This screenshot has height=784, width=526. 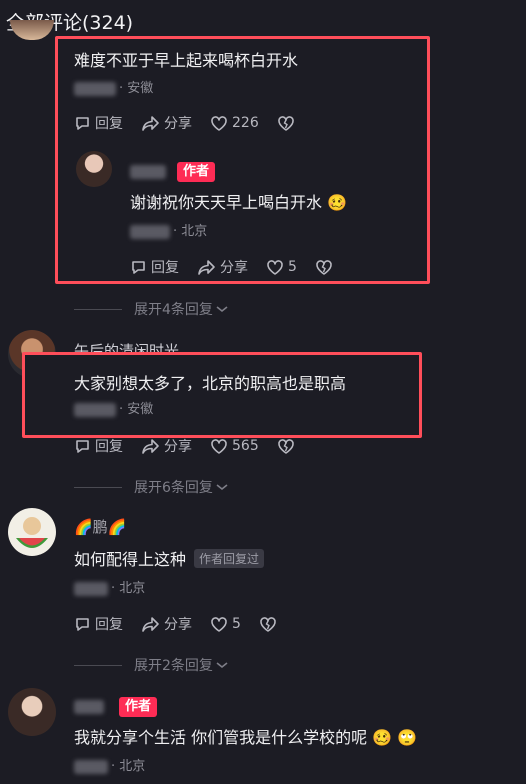 What do you see at coordinates (100, 526) in the screenshot?
I see `comment-nickname: 🌈鹏🌈` at bounding box center [100, 526].